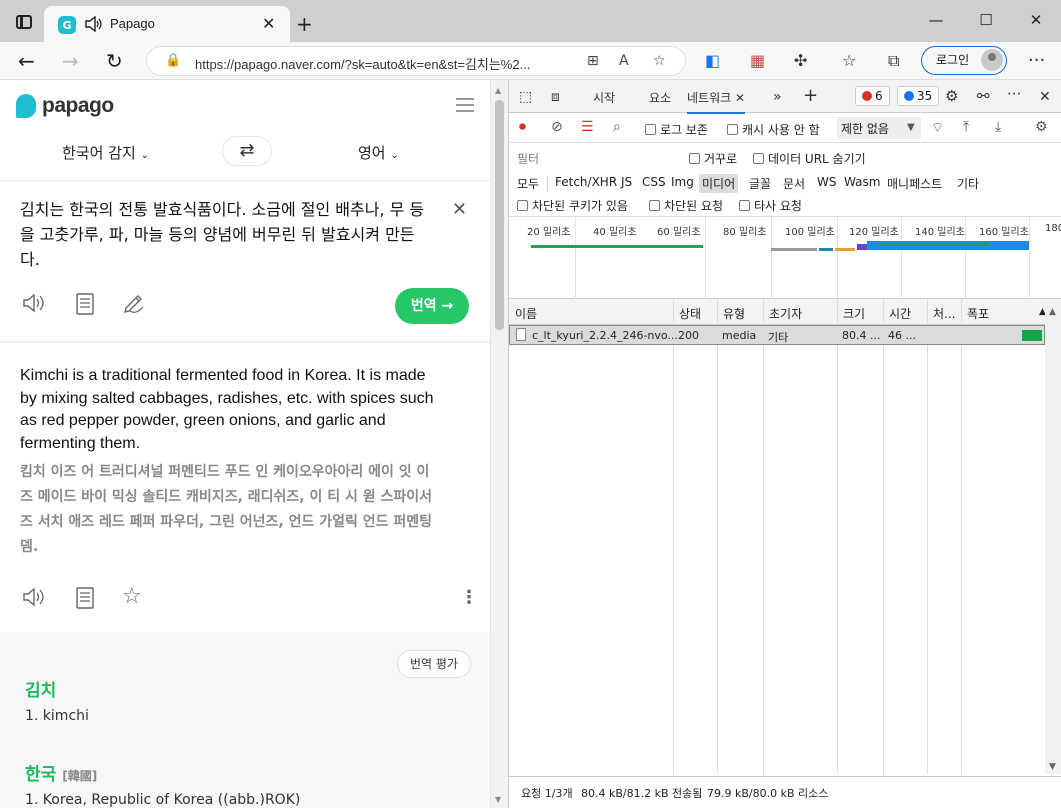 This screenshot has width=1061, height=808. I want to click on network-conditions-icon: ⌔, so click(937, 128).